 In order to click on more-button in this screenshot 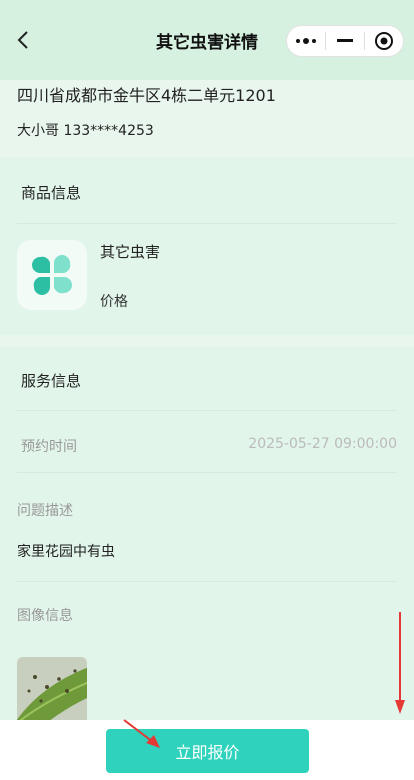, I will do `click(306, 41)`.